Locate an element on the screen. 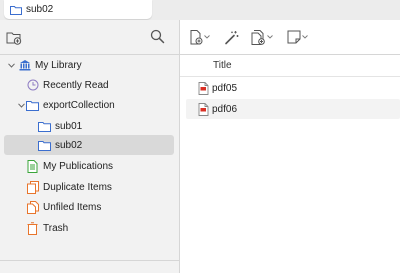 The image size is (400, 273). duplicate-icon is located at coordinates (32, 187).